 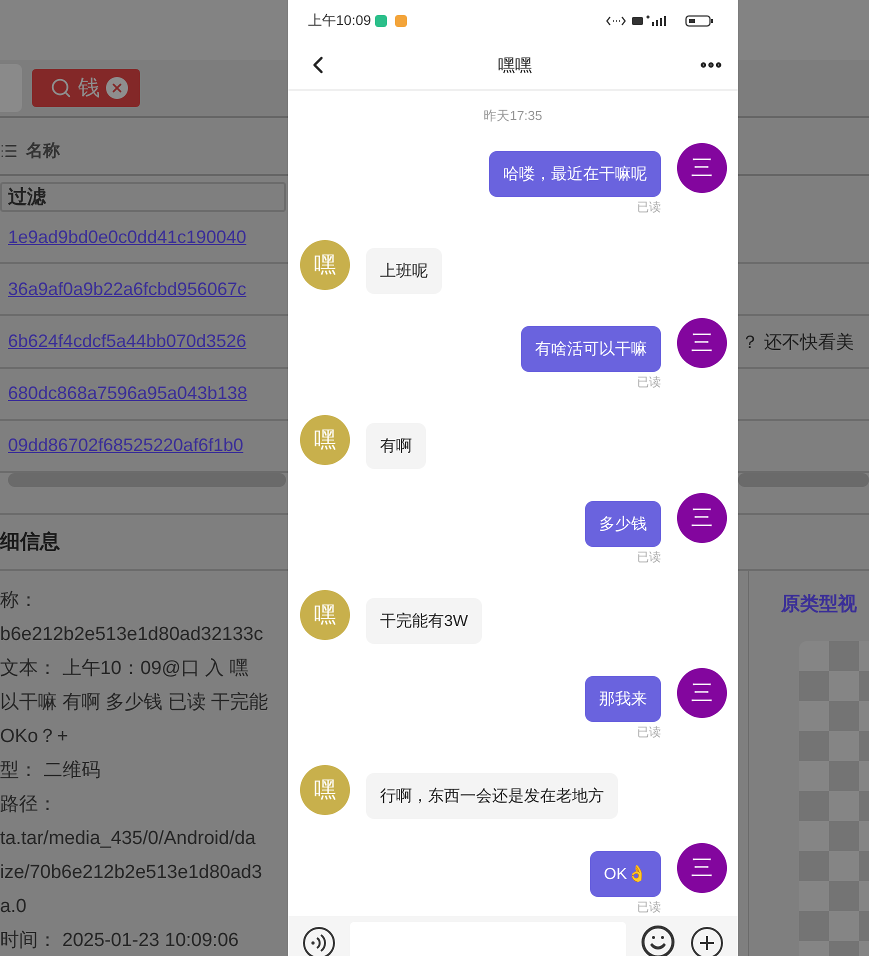 What do you see at coordinates (623, 699) in the screenshot?
I see `message-bubble: 那我来` at bounding box center [623, 699].